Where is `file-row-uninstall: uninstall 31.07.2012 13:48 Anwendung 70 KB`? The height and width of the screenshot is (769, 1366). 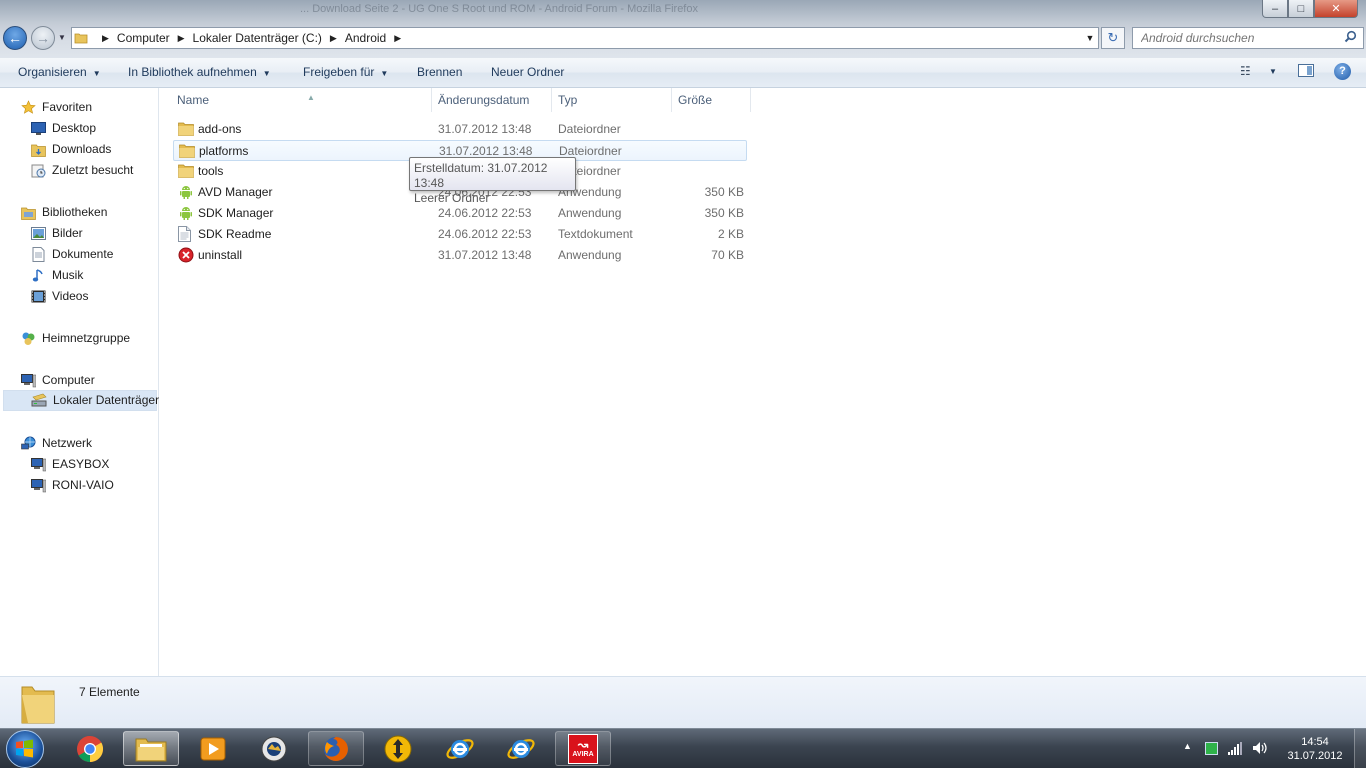
file-row-uninstall: uninstall 31.07.2012 13:48 Anwendung 70 KB is located at coordinates (460, 255).